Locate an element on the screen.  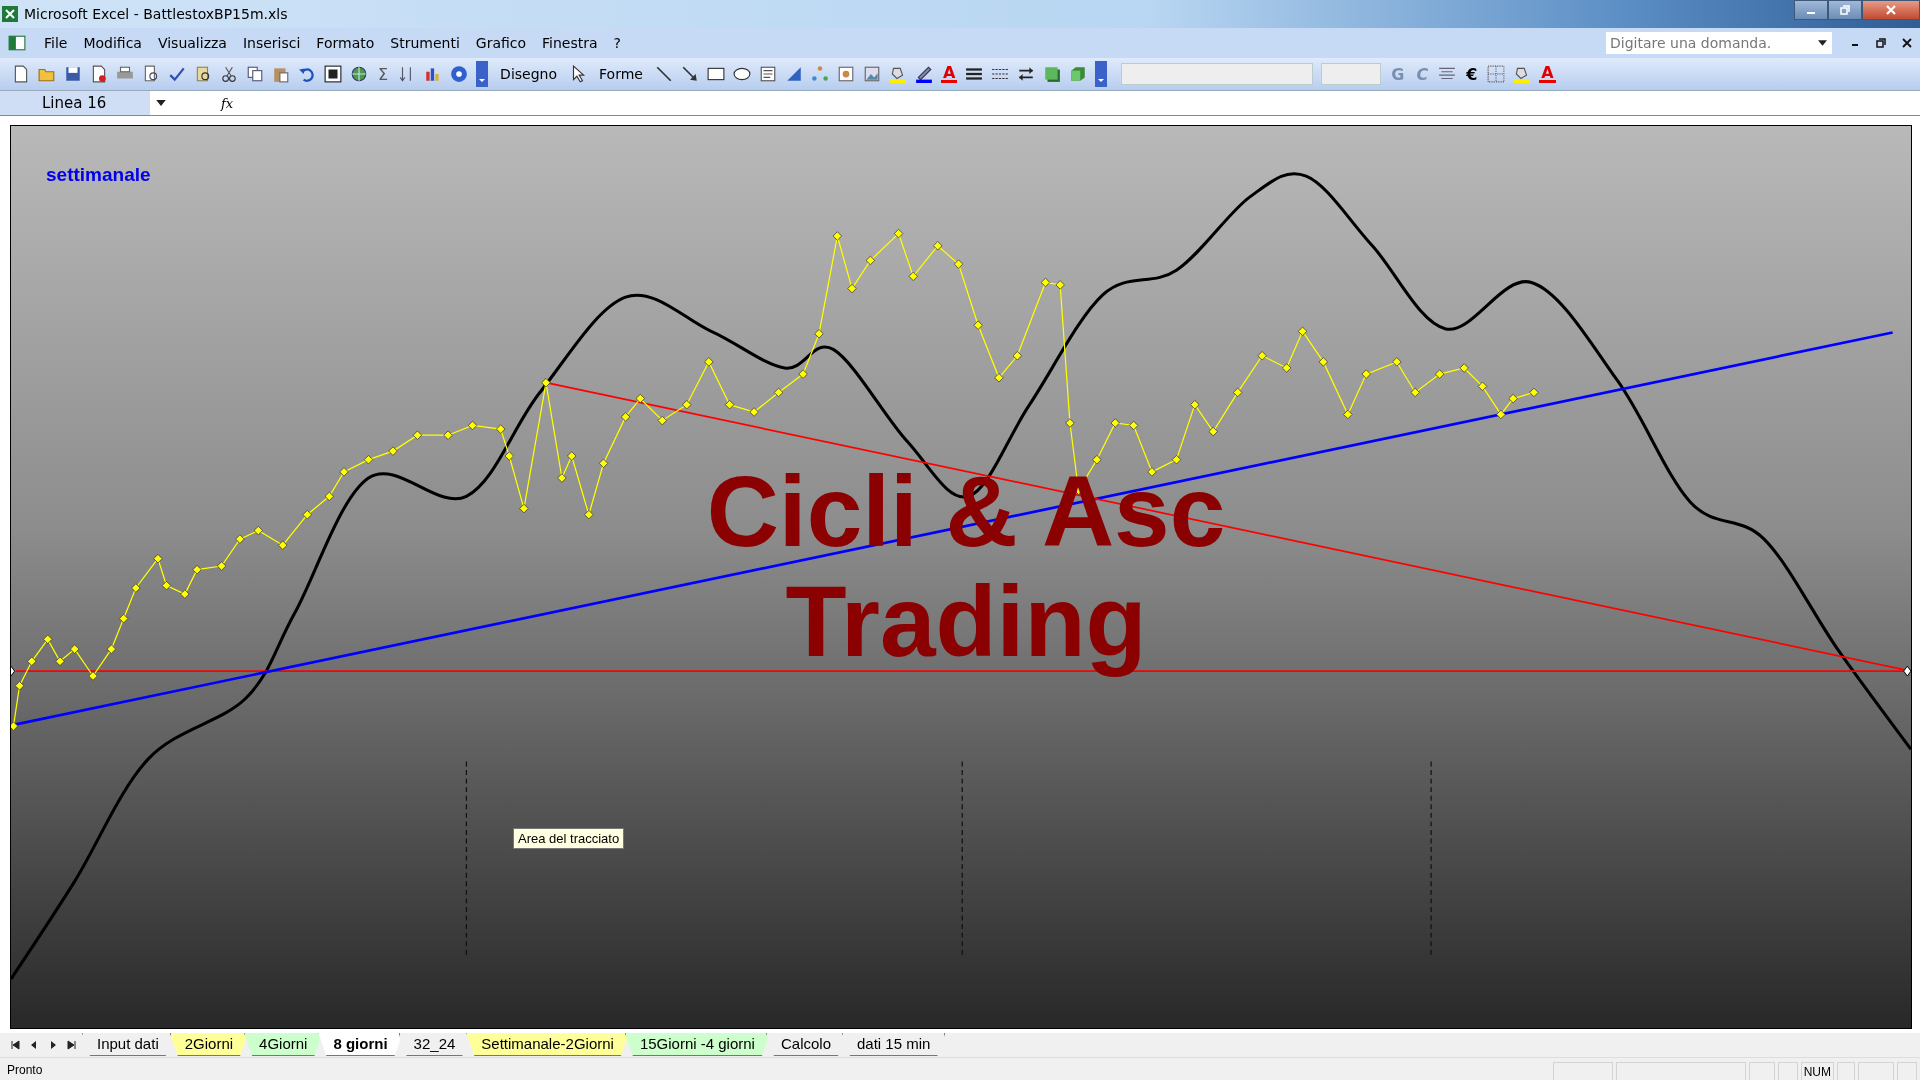
menu-item: Grafico is located at coordinates (501, 43).